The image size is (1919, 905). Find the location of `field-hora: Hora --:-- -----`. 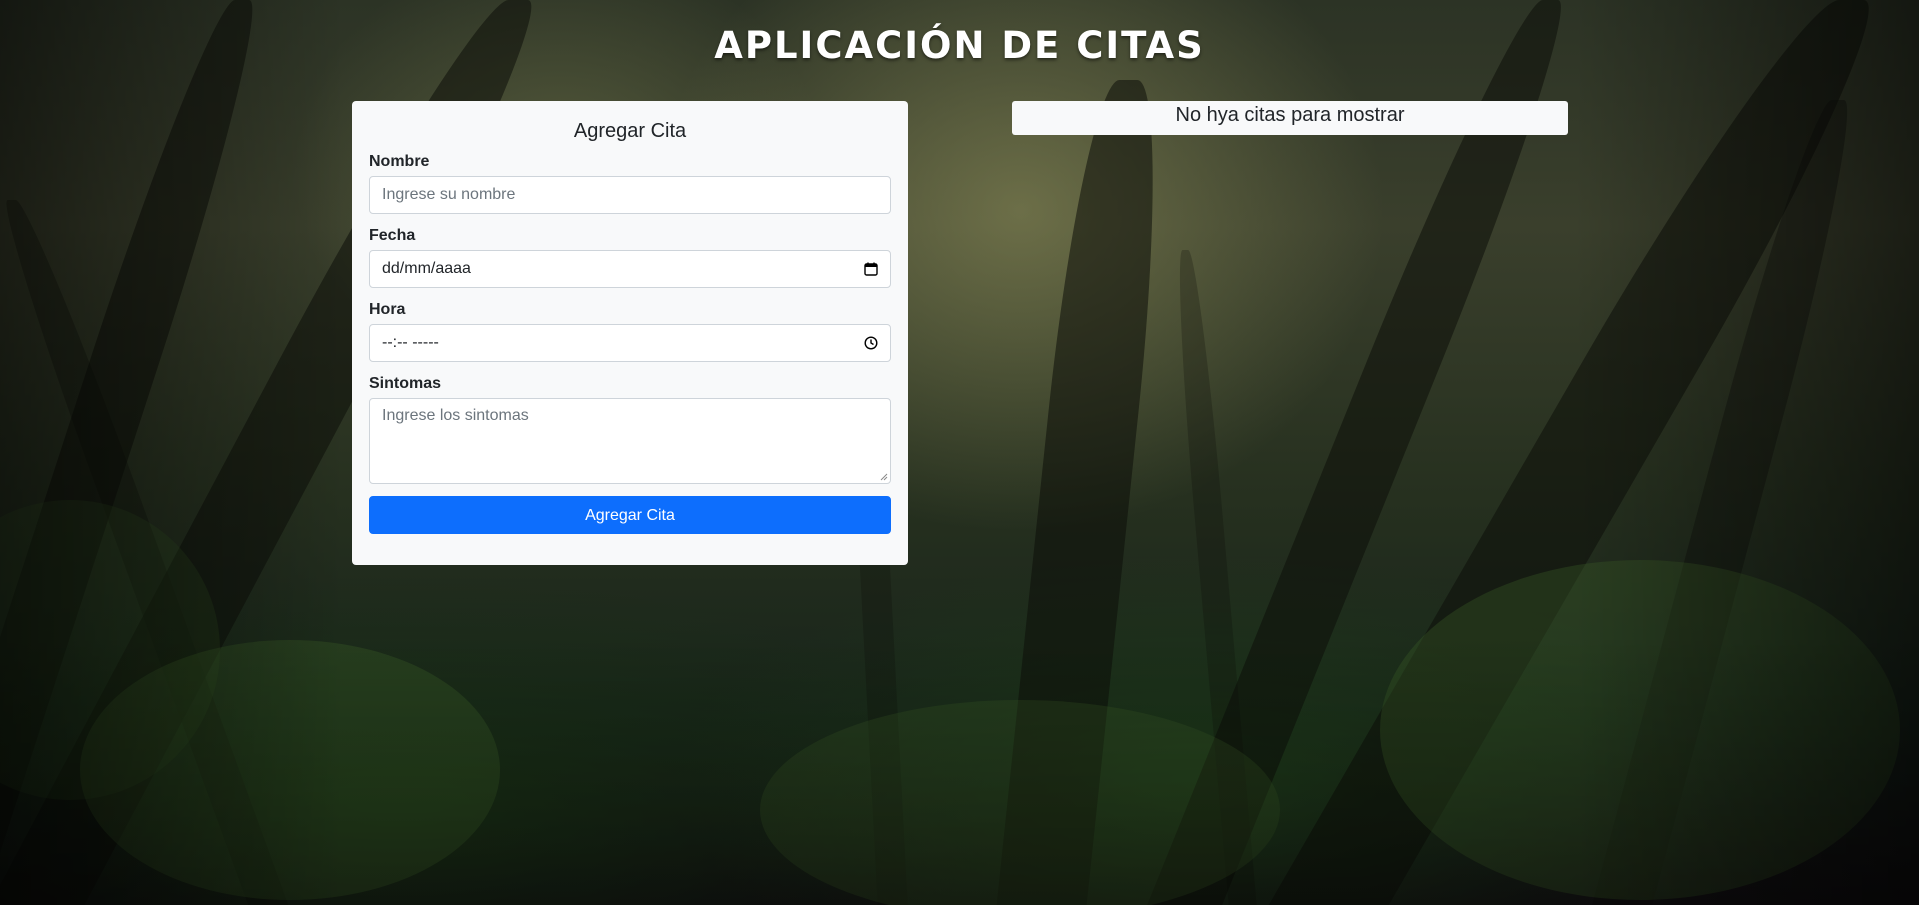

field-hora: Hora --:-- ----- is located at coordinates (630, 331).